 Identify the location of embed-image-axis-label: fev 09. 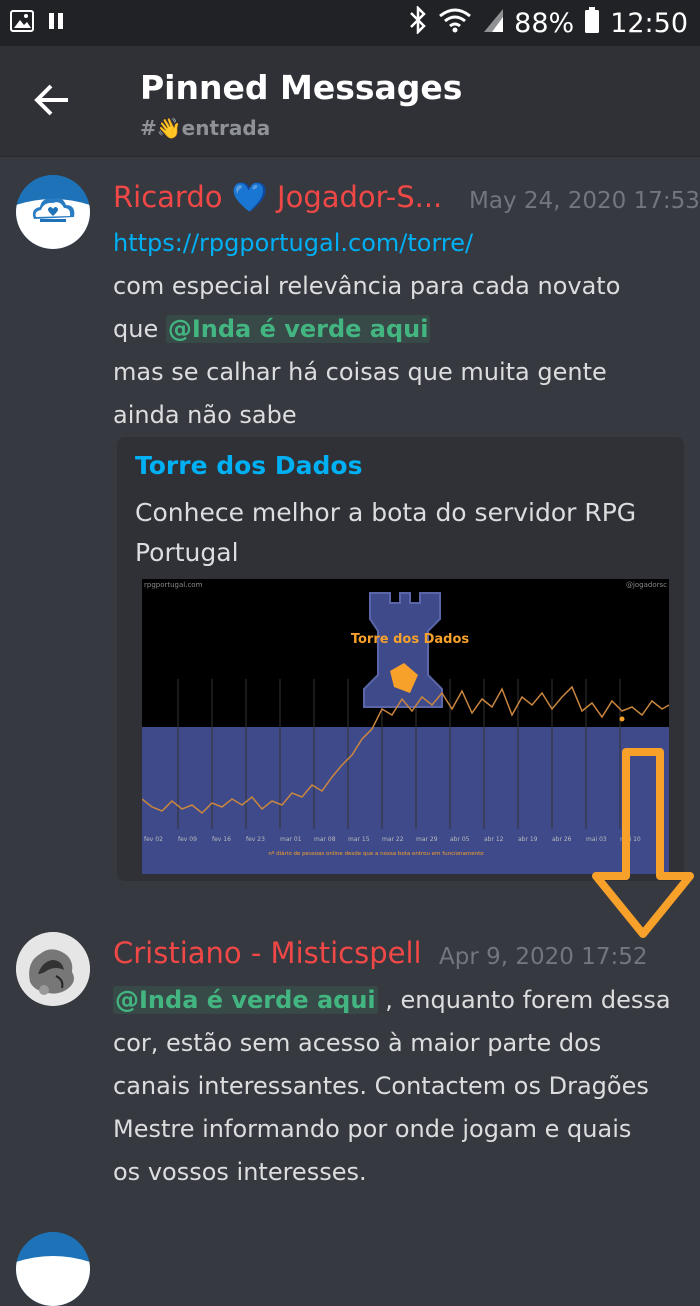
(187, 839).